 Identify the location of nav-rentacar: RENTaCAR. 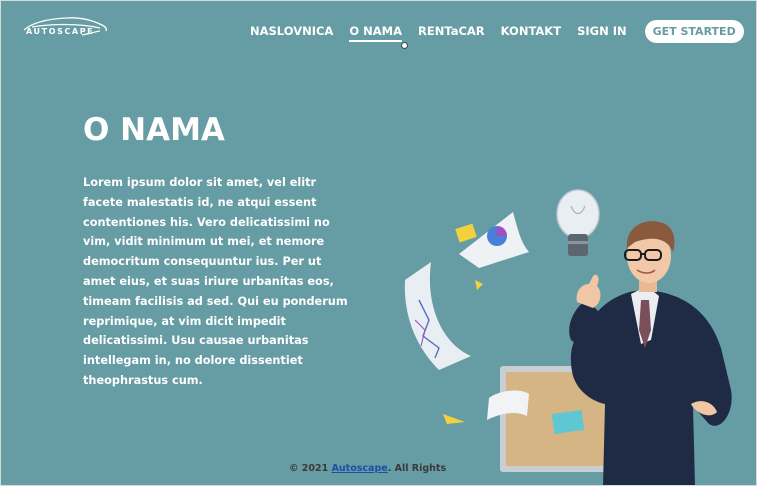
(451, 31).